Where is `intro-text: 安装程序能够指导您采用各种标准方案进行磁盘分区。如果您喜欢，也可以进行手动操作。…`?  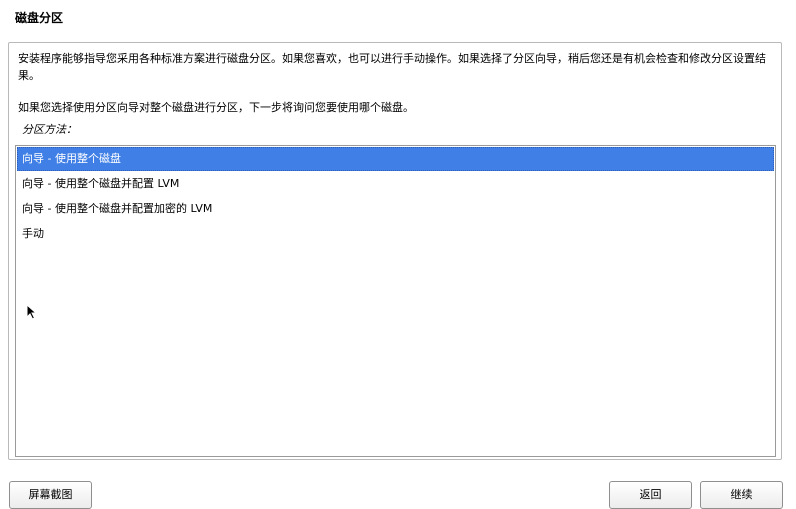 intro-text: 安装程序能够指导您采用各种标准方案进行磁盘分区。如果您喜欢，也可以进行手动操作。… is located at coordinates (392, 67).